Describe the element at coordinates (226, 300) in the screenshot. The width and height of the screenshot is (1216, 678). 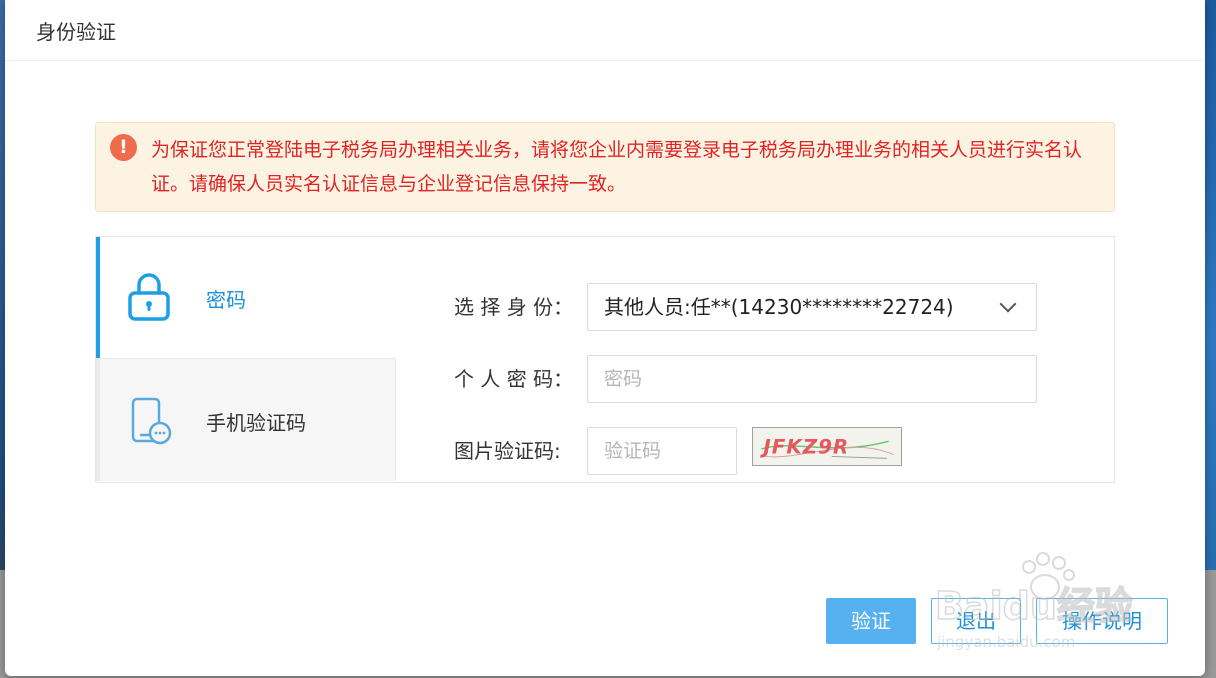
I see `tab-password-label: 密码` at that location.